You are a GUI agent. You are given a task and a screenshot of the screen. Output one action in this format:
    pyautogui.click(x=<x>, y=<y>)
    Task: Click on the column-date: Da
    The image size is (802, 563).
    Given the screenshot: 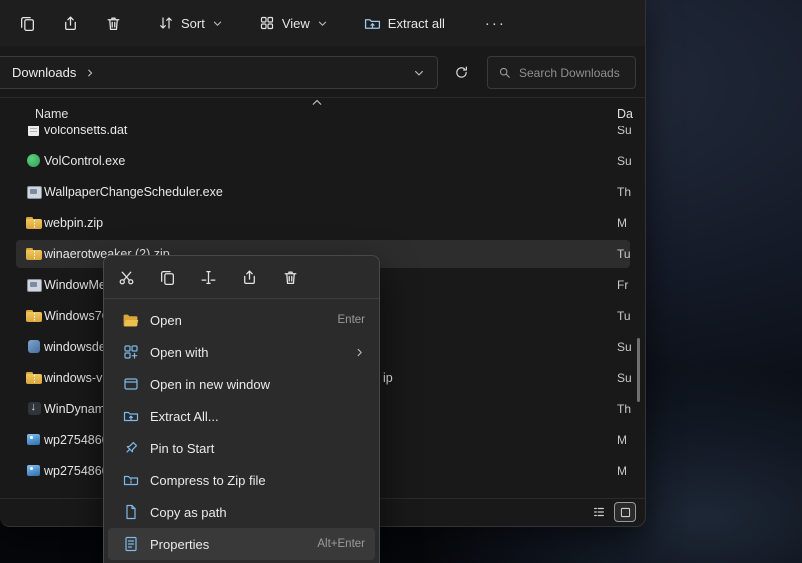 What is the action you would take?
    pyautogui.click(x=625, y=114)
    